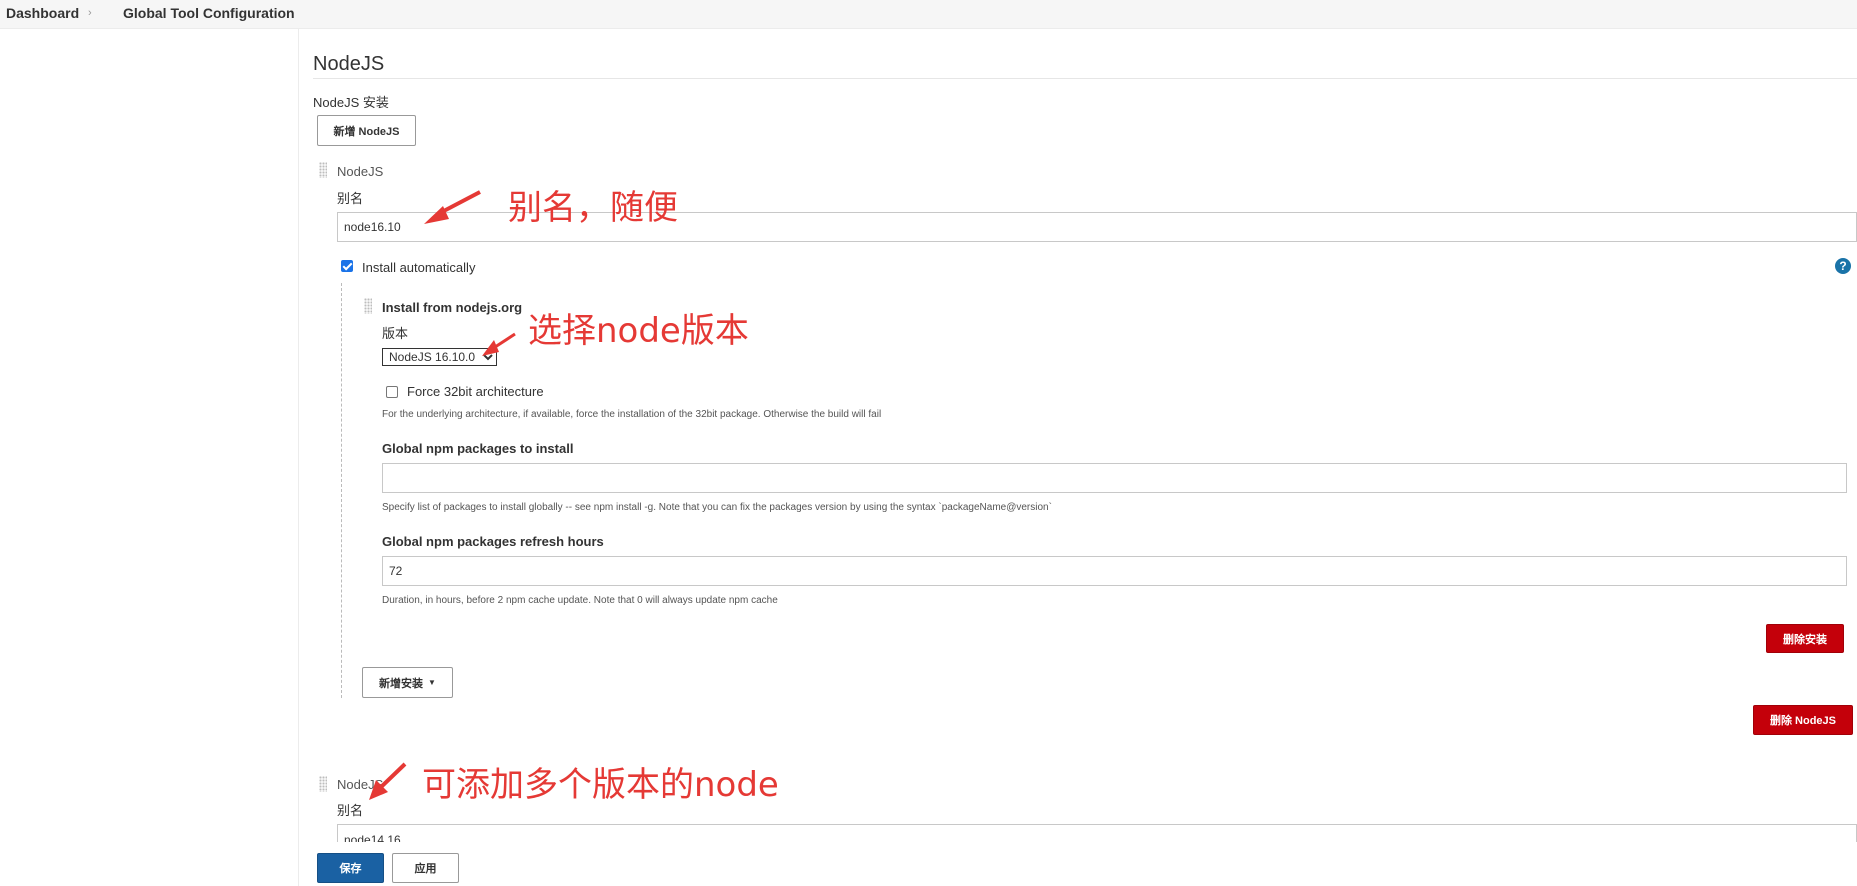 The image size is (1857, 886). What do you see at coordinates (638, 331) in the screenshot?
I see `annotation-version-note: 选择node版本` at bounding box center [638, 331].